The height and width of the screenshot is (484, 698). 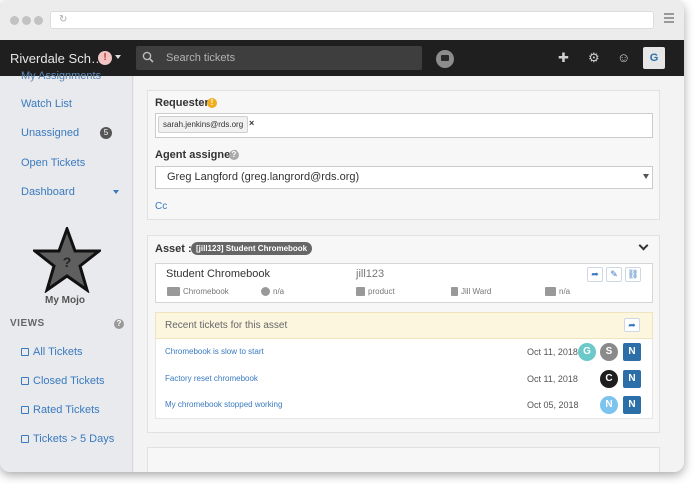 What do you see at coordinates (226, 325) in the screenshot?
I see `recent-tickets-title: Recent tickets for this asset` at bounding box center [226, 325].